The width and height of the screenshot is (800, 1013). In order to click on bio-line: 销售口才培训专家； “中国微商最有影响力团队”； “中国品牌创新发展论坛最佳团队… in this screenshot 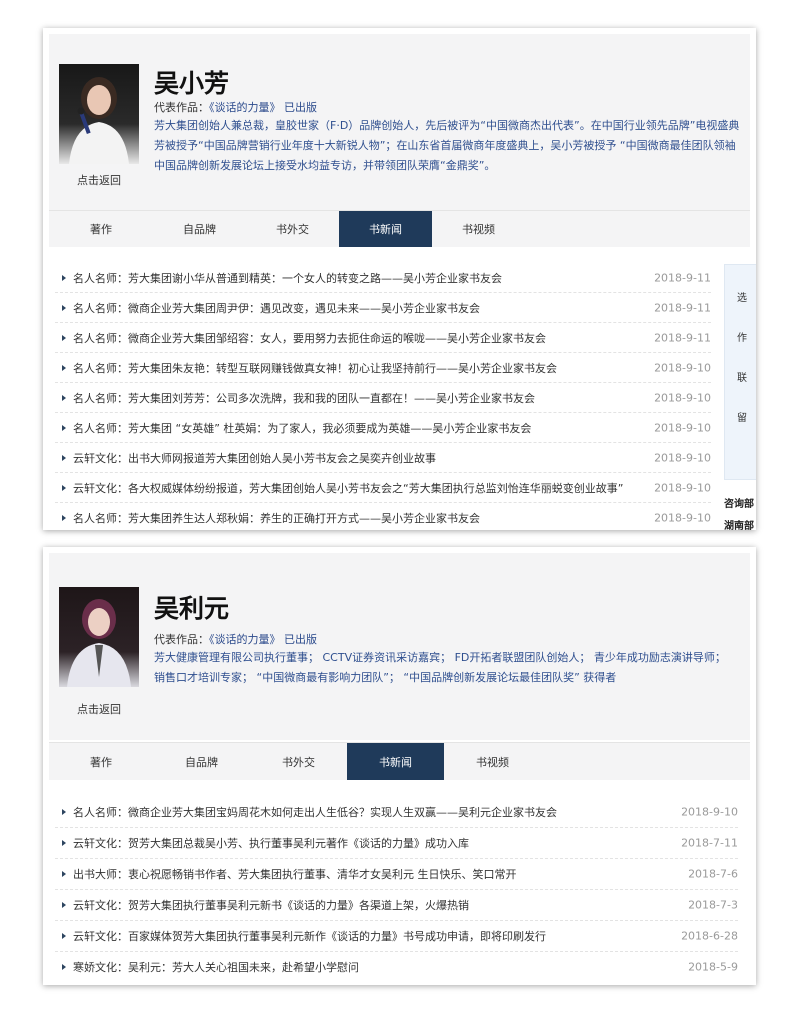, I will do `click(385, 677)`.